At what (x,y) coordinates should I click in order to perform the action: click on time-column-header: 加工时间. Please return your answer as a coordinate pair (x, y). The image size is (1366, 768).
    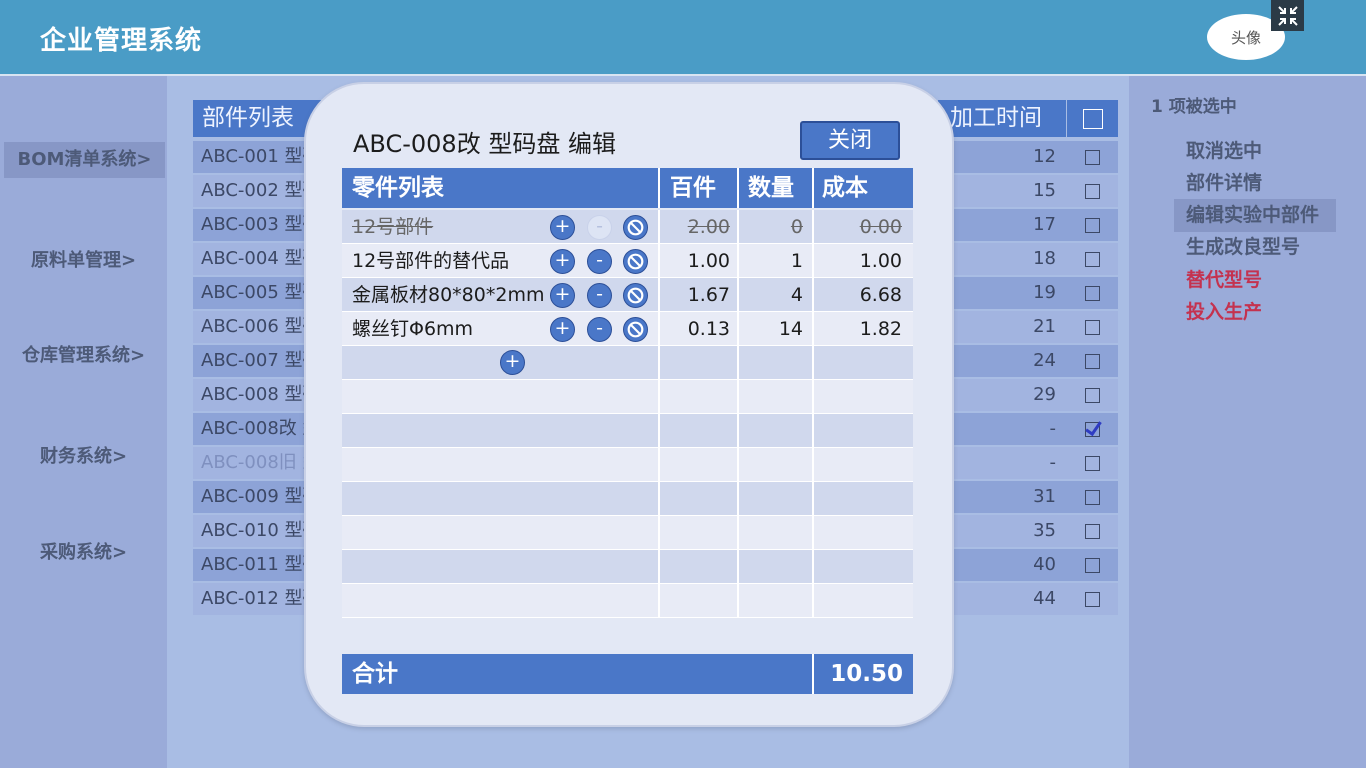
    Looking at the image, I should click on (1002, 118).